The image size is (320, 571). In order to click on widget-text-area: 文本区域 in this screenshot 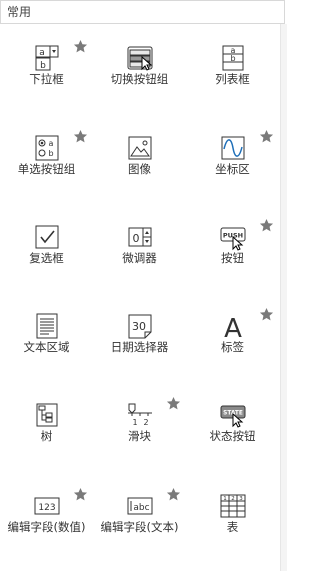, I will do `click(46, 342)`.